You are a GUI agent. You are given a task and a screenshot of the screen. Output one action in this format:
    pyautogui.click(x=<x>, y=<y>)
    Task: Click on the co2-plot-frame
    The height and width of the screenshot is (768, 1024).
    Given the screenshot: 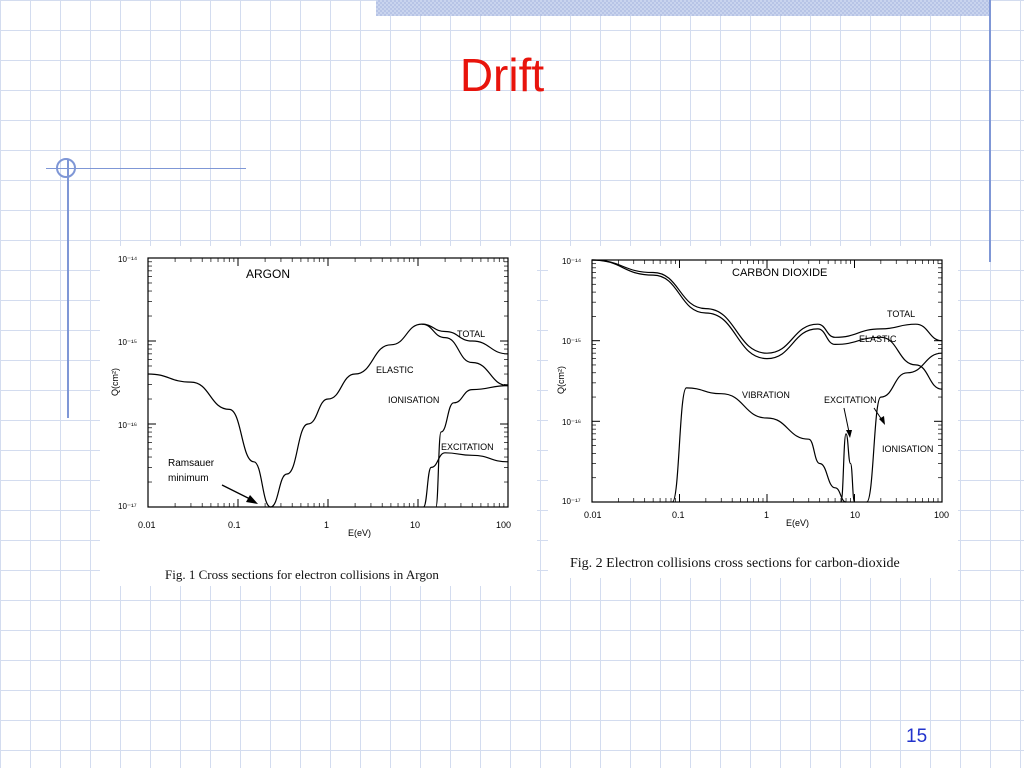 What is the action you would take?
    pyautogui.click(x=767, y=381)
    